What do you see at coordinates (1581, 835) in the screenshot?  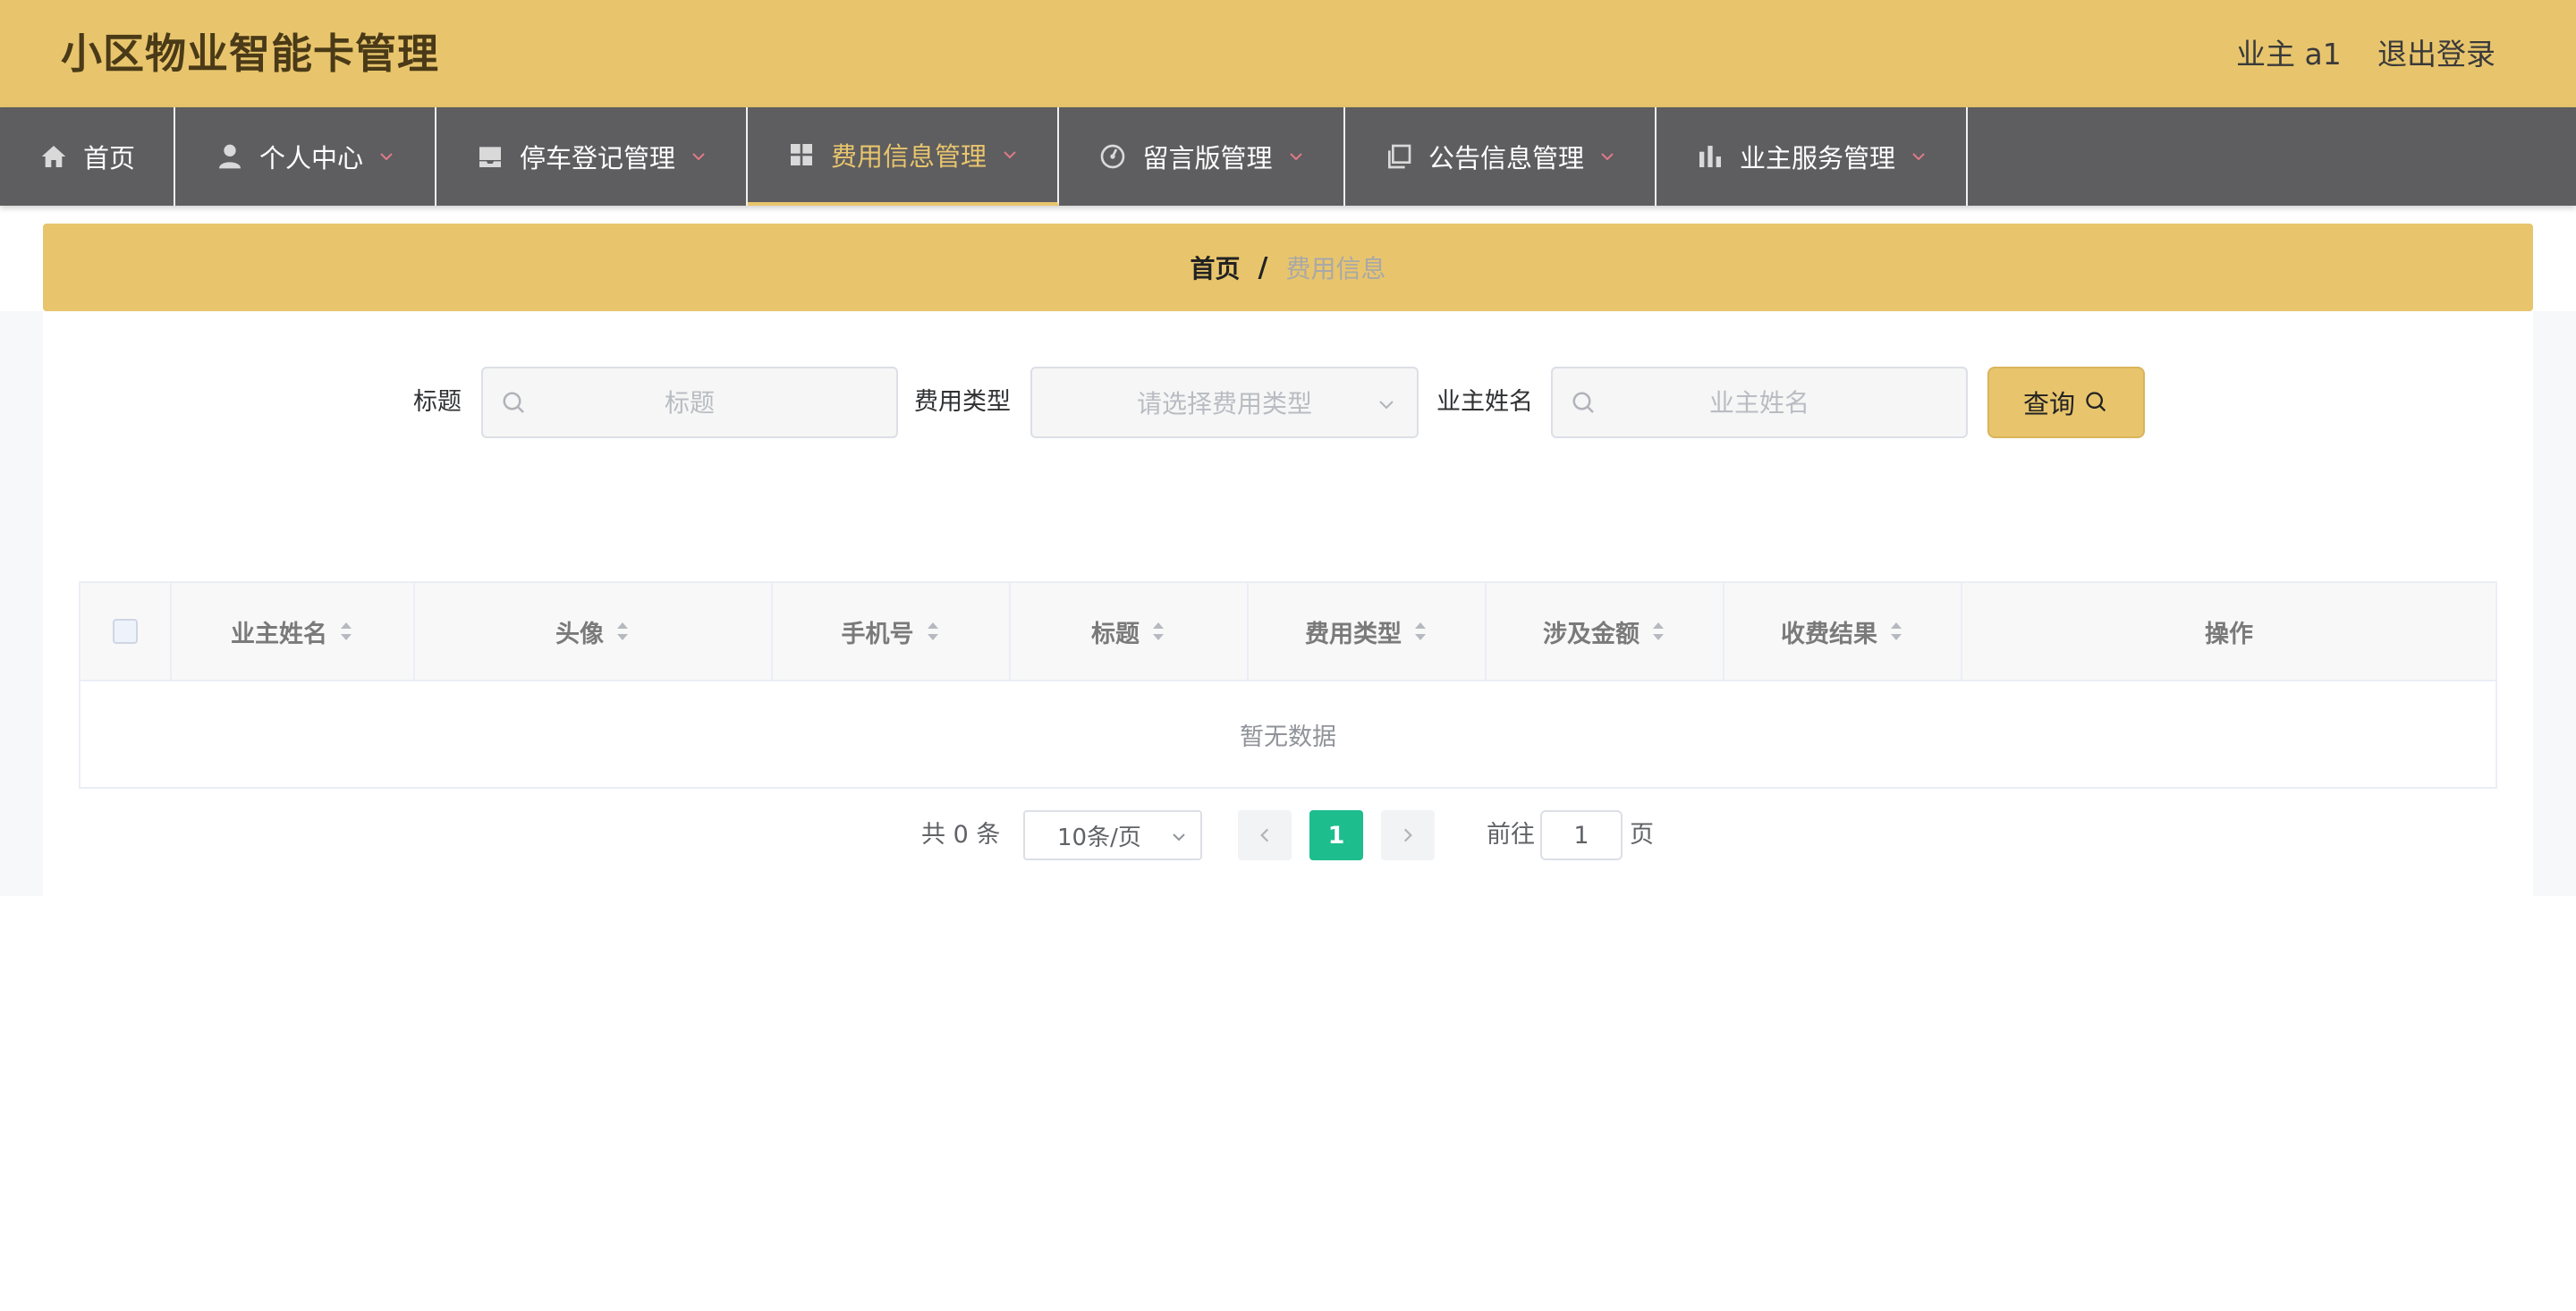 I see `goto-page-input` at bounding box center [1581, 835].